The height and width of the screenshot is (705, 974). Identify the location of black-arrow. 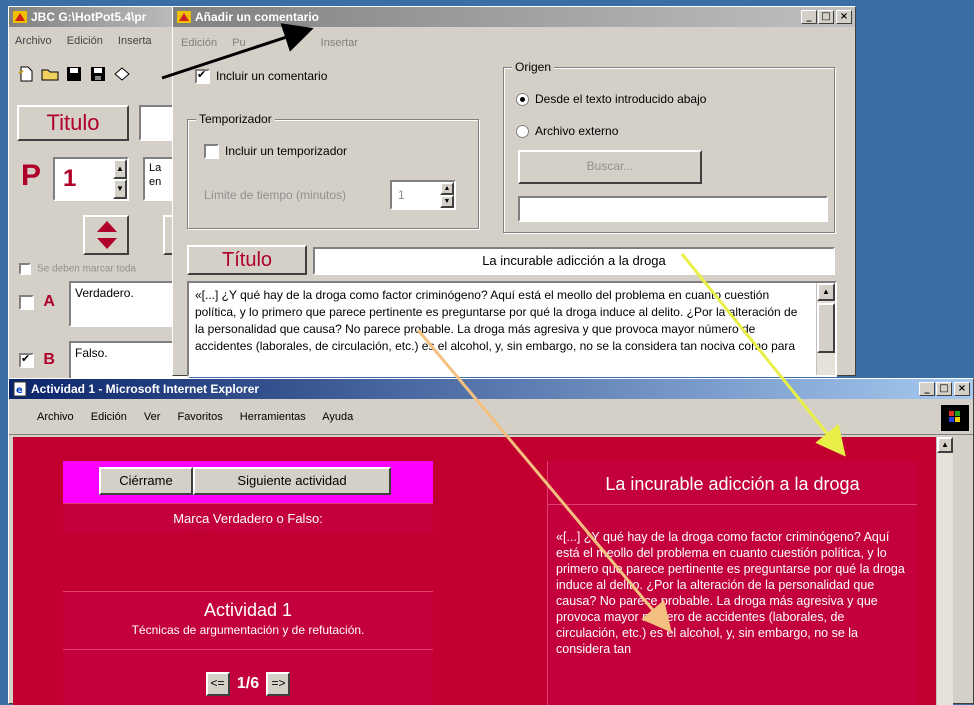
(237, 51).